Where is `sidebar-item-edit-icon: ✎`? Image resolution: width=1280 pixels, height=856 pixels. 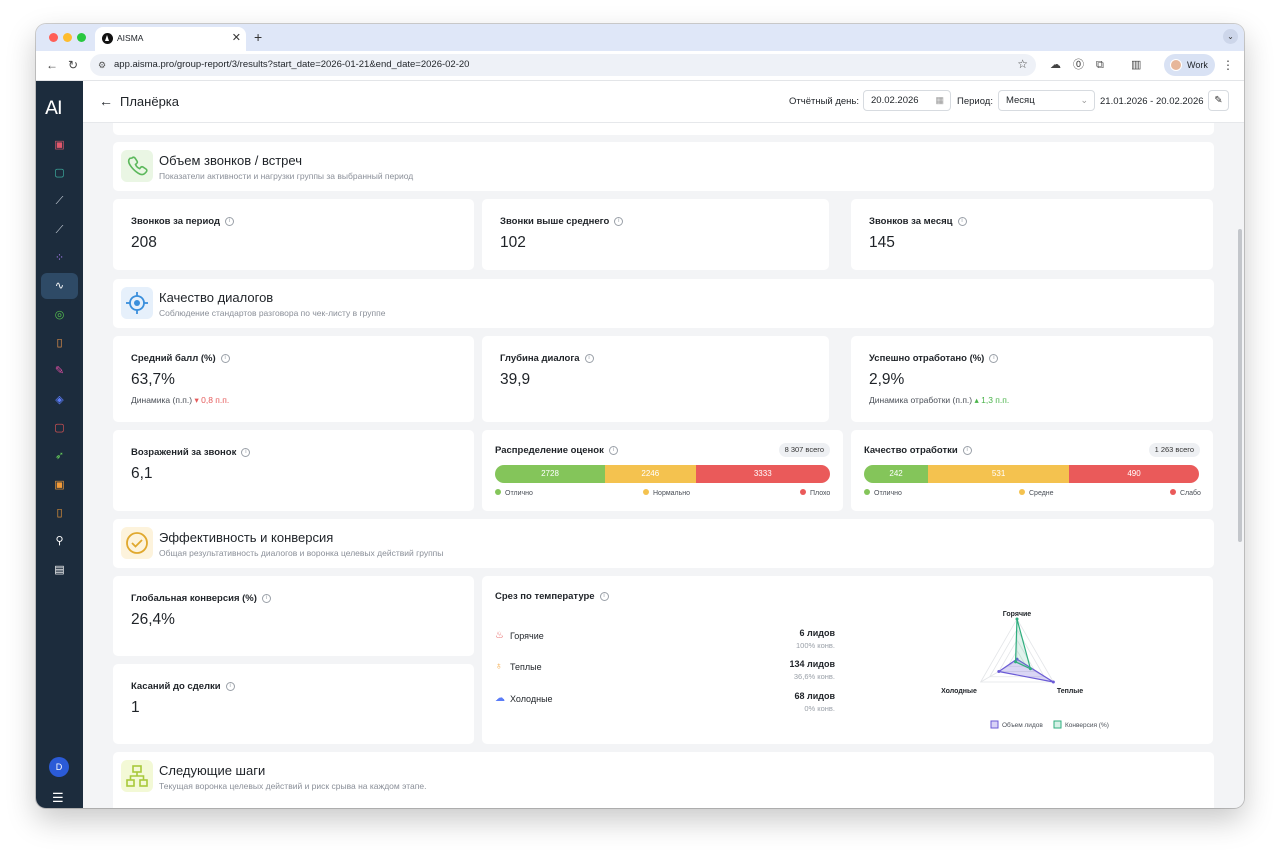 sidebar-item-edit-icon: ✎ is located at coordinates (59, 371).